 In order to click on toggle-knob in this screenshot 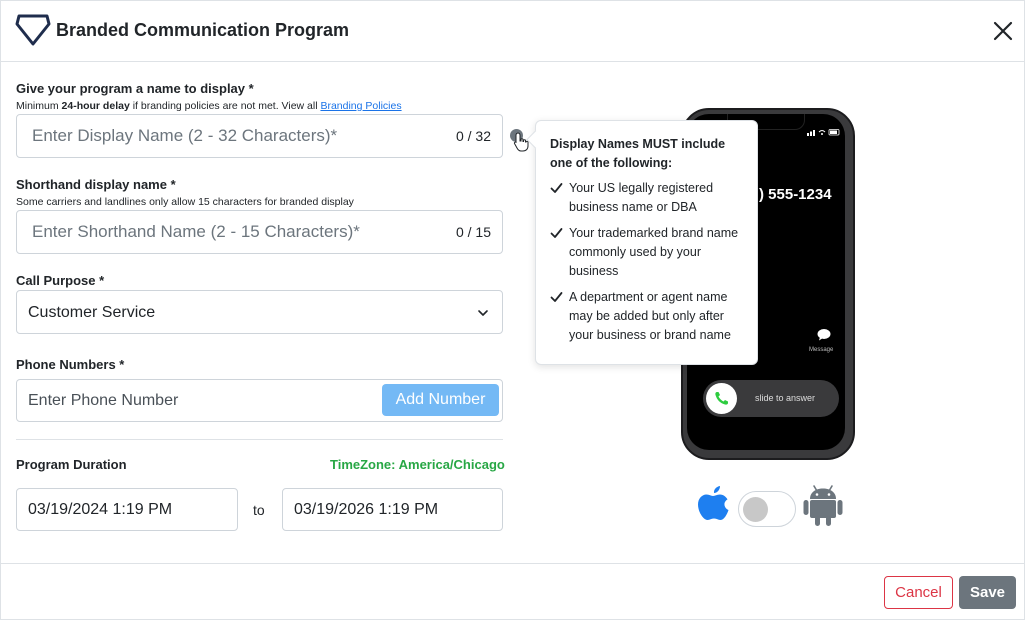, I will do `click(755, 509)`.